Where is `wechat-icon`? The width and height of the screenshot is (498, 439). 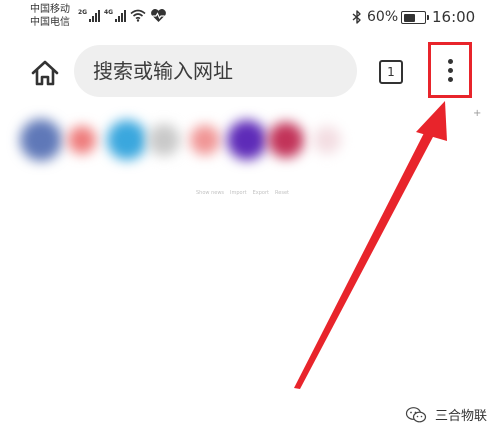 wechat-icon is located at coordinates (416, 414).